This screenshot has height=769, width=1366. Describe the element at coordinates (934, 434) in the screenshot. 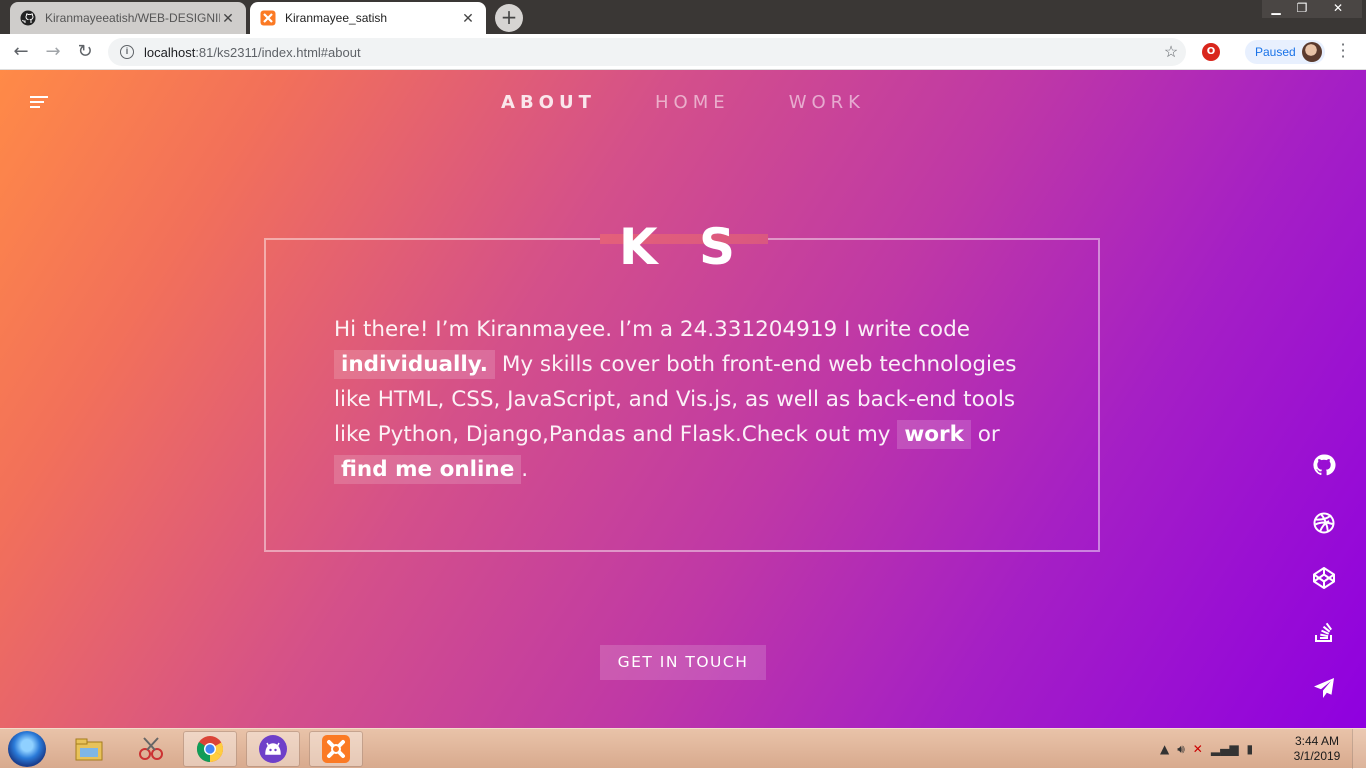

I see `work-link: work` at that location.